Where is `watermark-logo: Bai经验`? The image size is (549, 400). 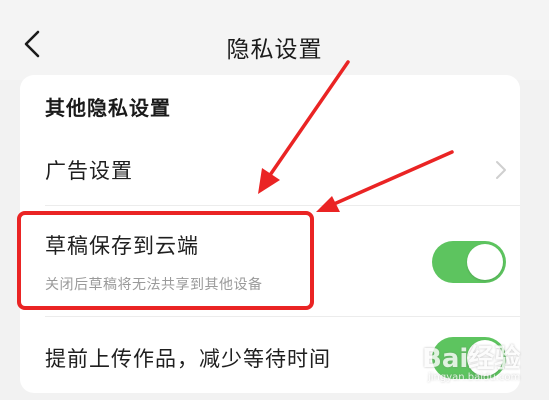 watermark-logo: Bai经验 is located at coordinates (471, 359).